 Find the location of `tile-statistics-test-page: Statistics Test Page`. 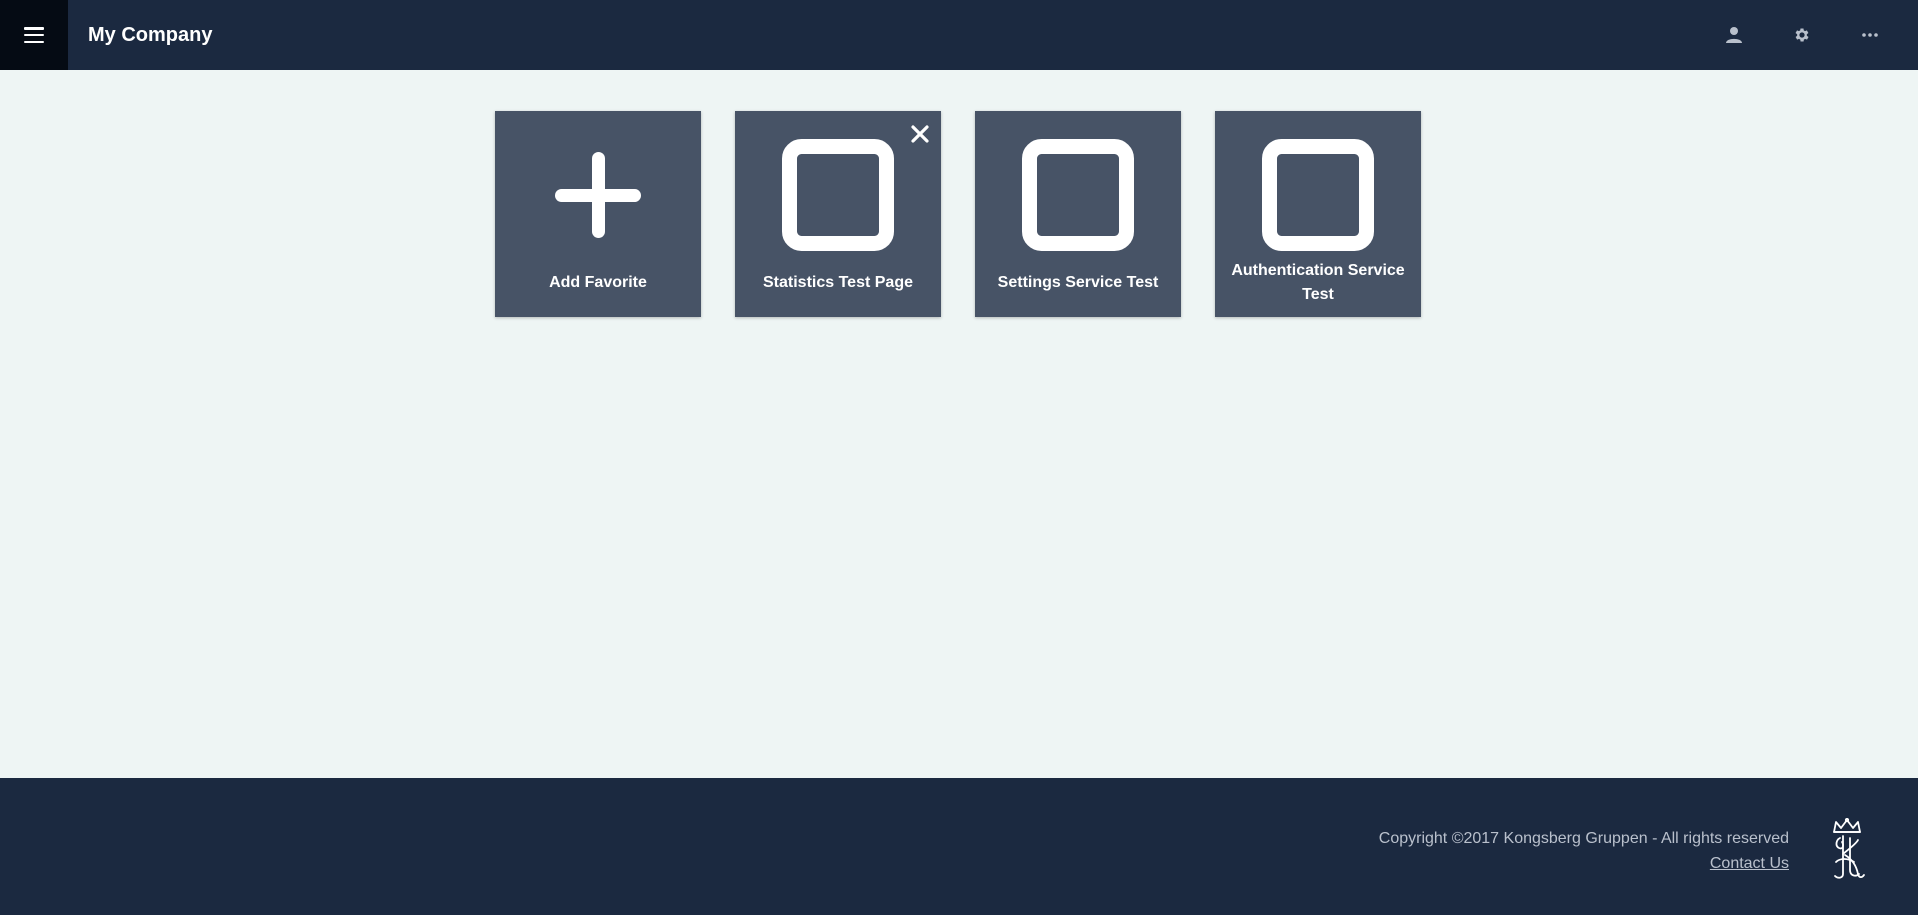

tile-statistics-test-page: Statistics Test Page is located at coordinates (838, 214).